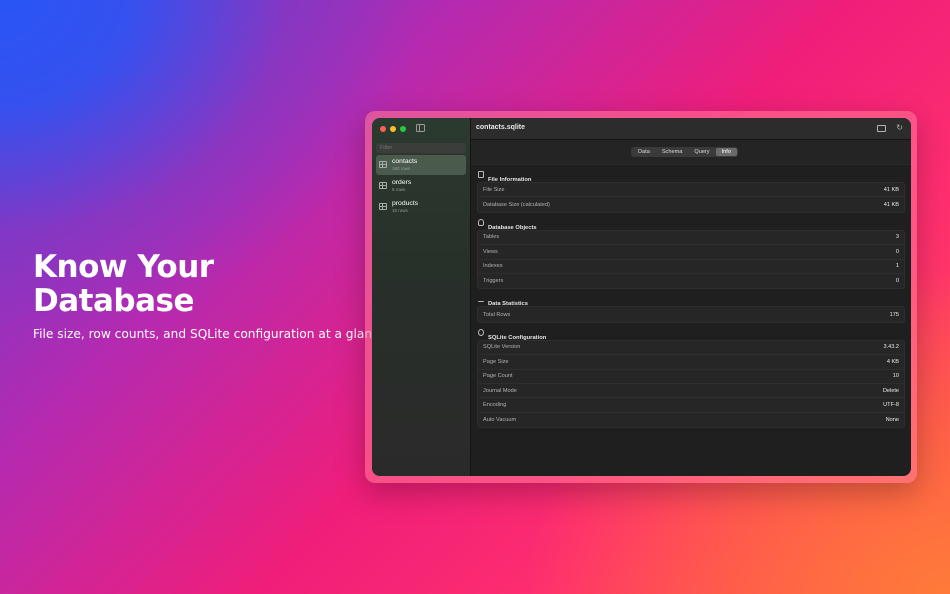 This screenshot has height=594, width=950. What do you see at coordinates (400, 210) in the screenshot?
I see `table-row-count: 10 rows` at bounding box center [400, 210].